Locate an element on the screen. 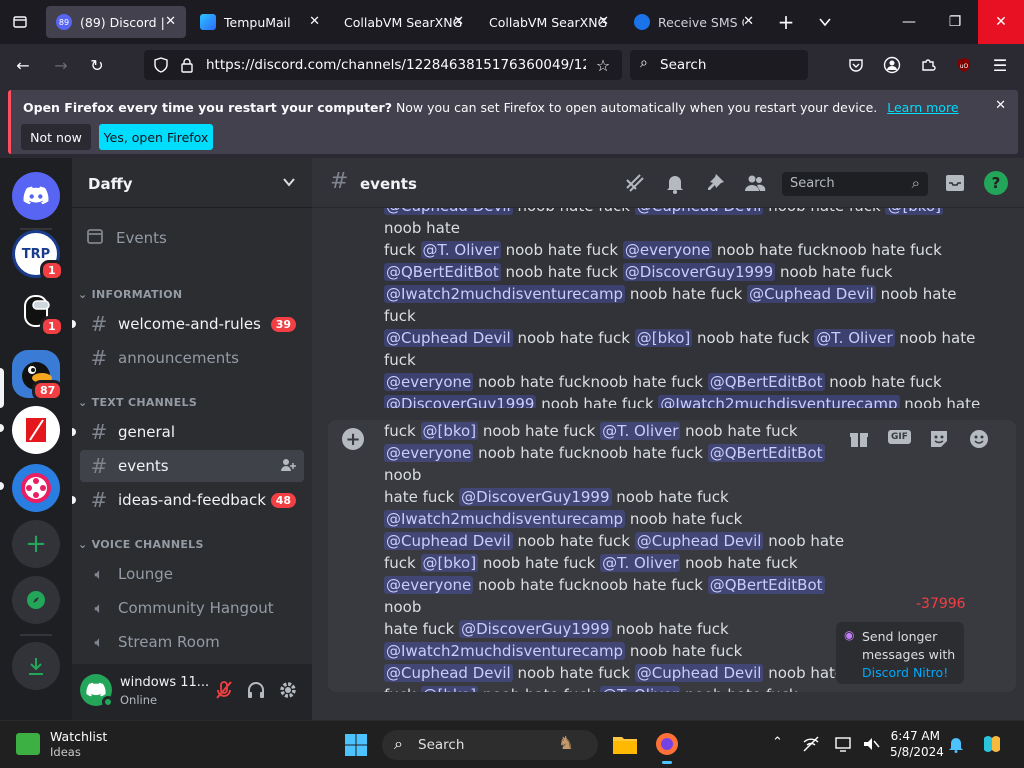 This screenshot has height=768, width=1024. server-red-logo is located at coordinates (36, 430).